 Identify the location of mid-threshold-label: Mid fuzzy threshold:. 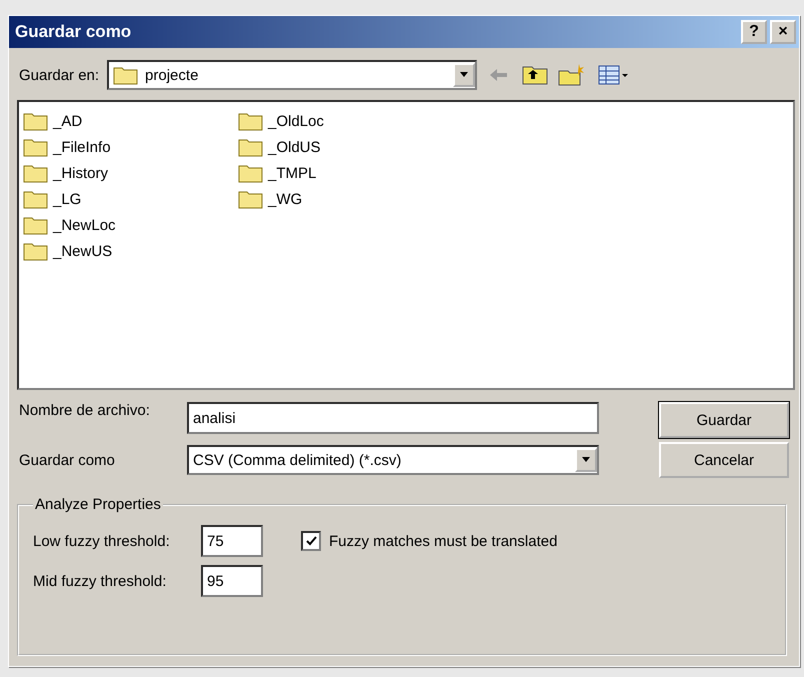
(100, 581).